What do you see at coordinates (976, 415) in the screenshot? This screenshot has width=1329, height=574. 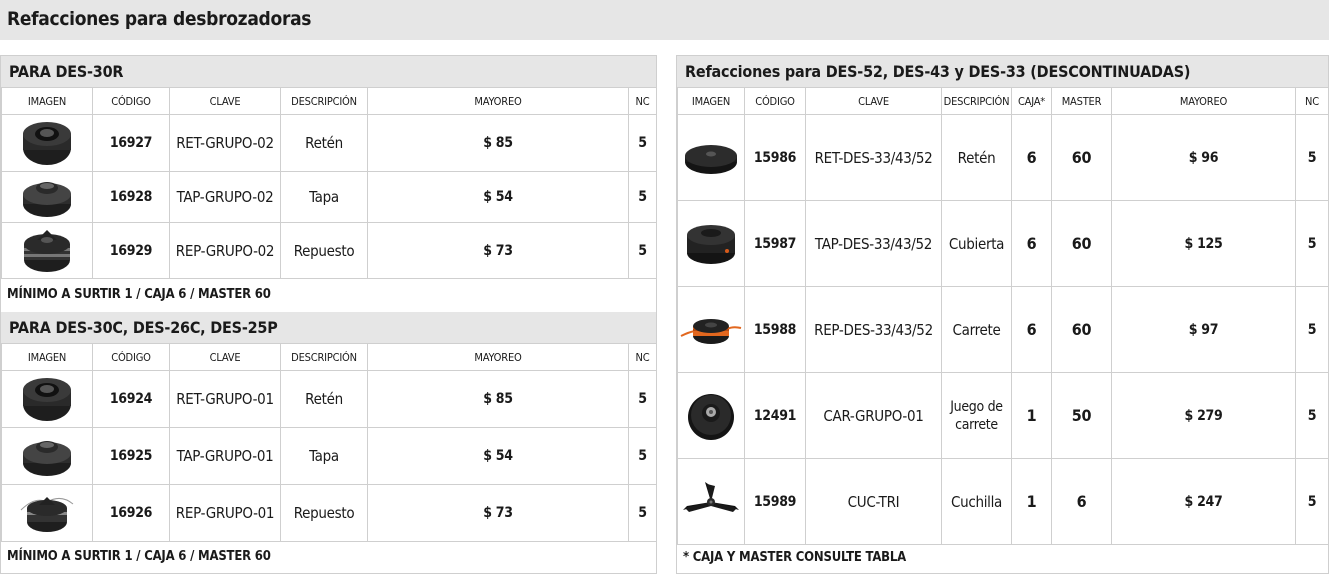 I see `descripcion-cell: Juego de carrete` at bounding box center [976, 415].